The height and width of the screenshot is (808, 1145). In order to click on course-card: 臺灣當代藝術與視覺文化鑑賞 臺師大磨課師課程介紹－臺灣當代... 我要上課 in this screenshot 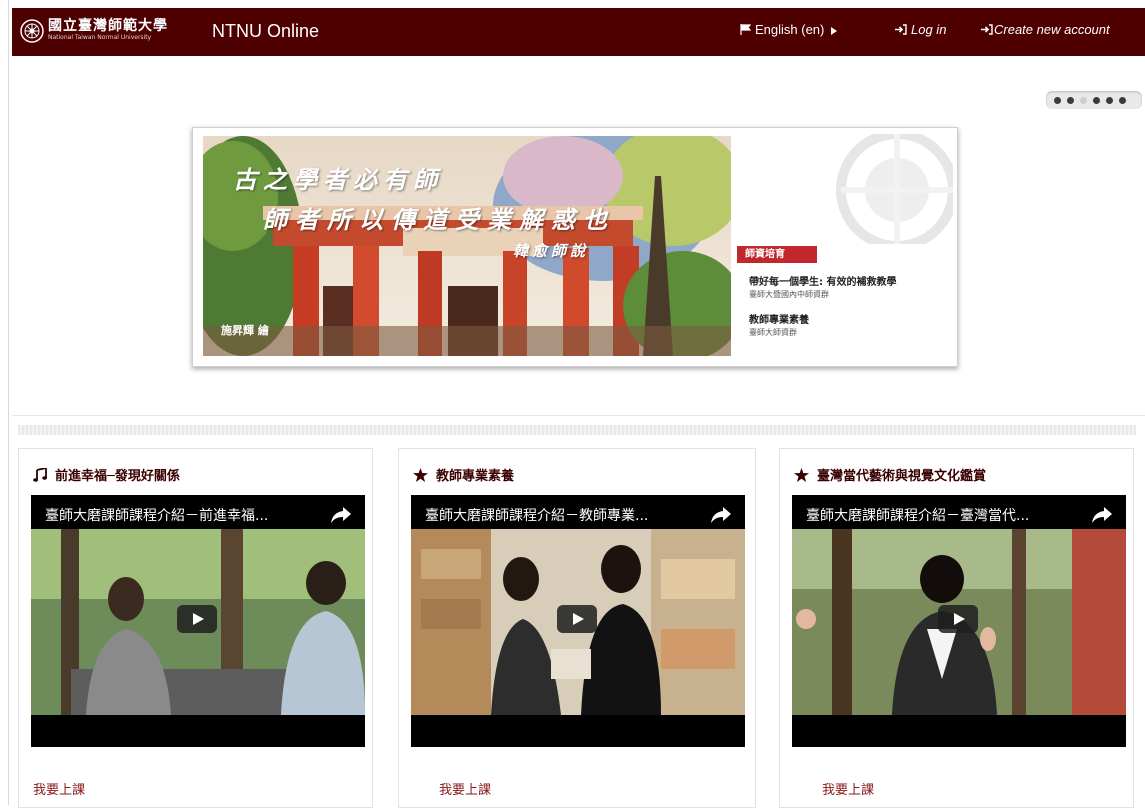, I will do `click(956, 628)`.